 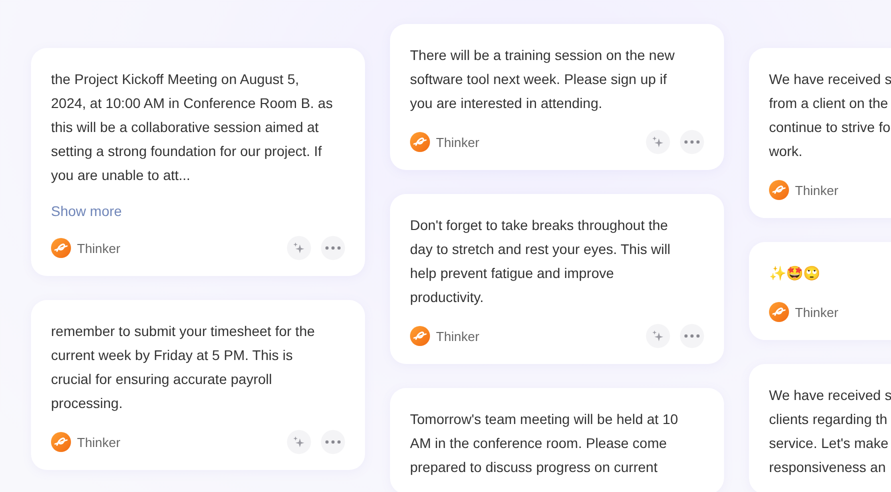 I want to click on show-more-link: Show more, so click(x=86, y=211).